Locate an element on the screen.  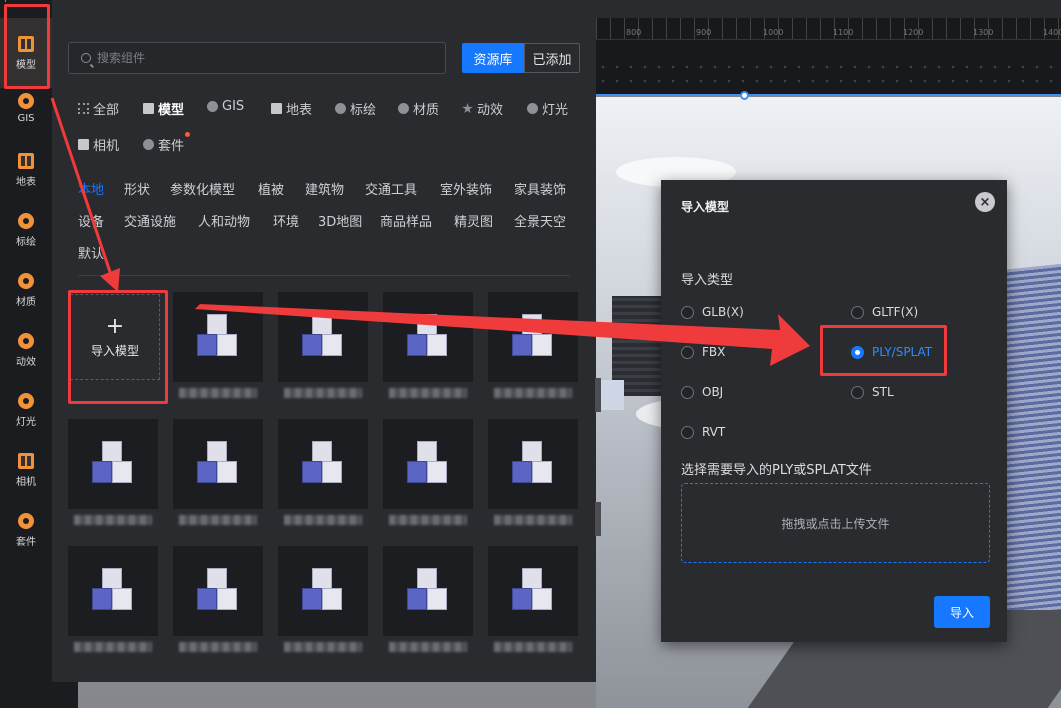
pin-icon is located at coordinates (26, 220).